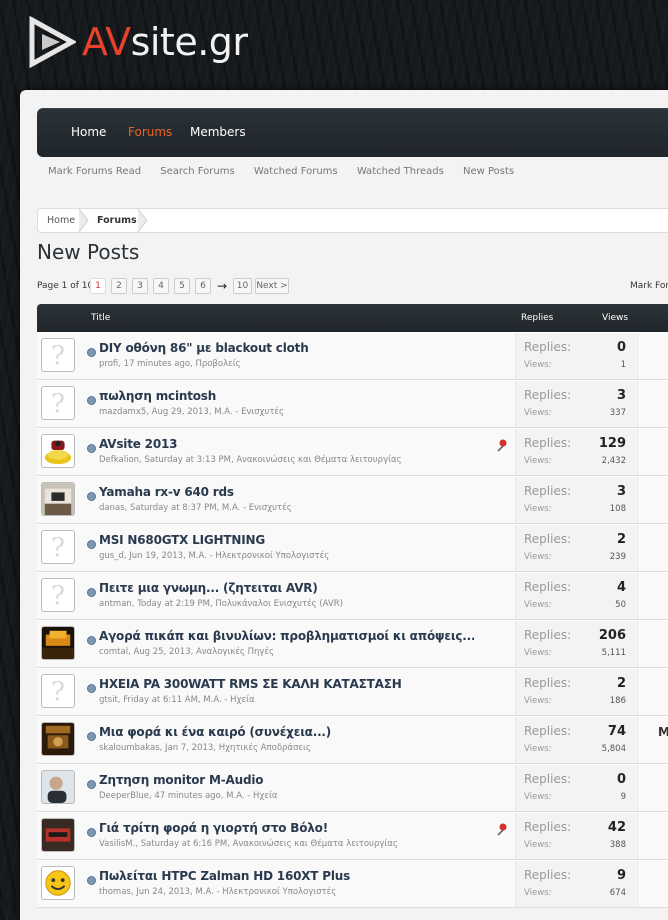 Image resolution: width=668 pixels, height=920 pixels. Describe the element at coordinates (575, 452) in the screenshot. I see `thread-stats: Replies: 129 Views: 2,432` at that location.